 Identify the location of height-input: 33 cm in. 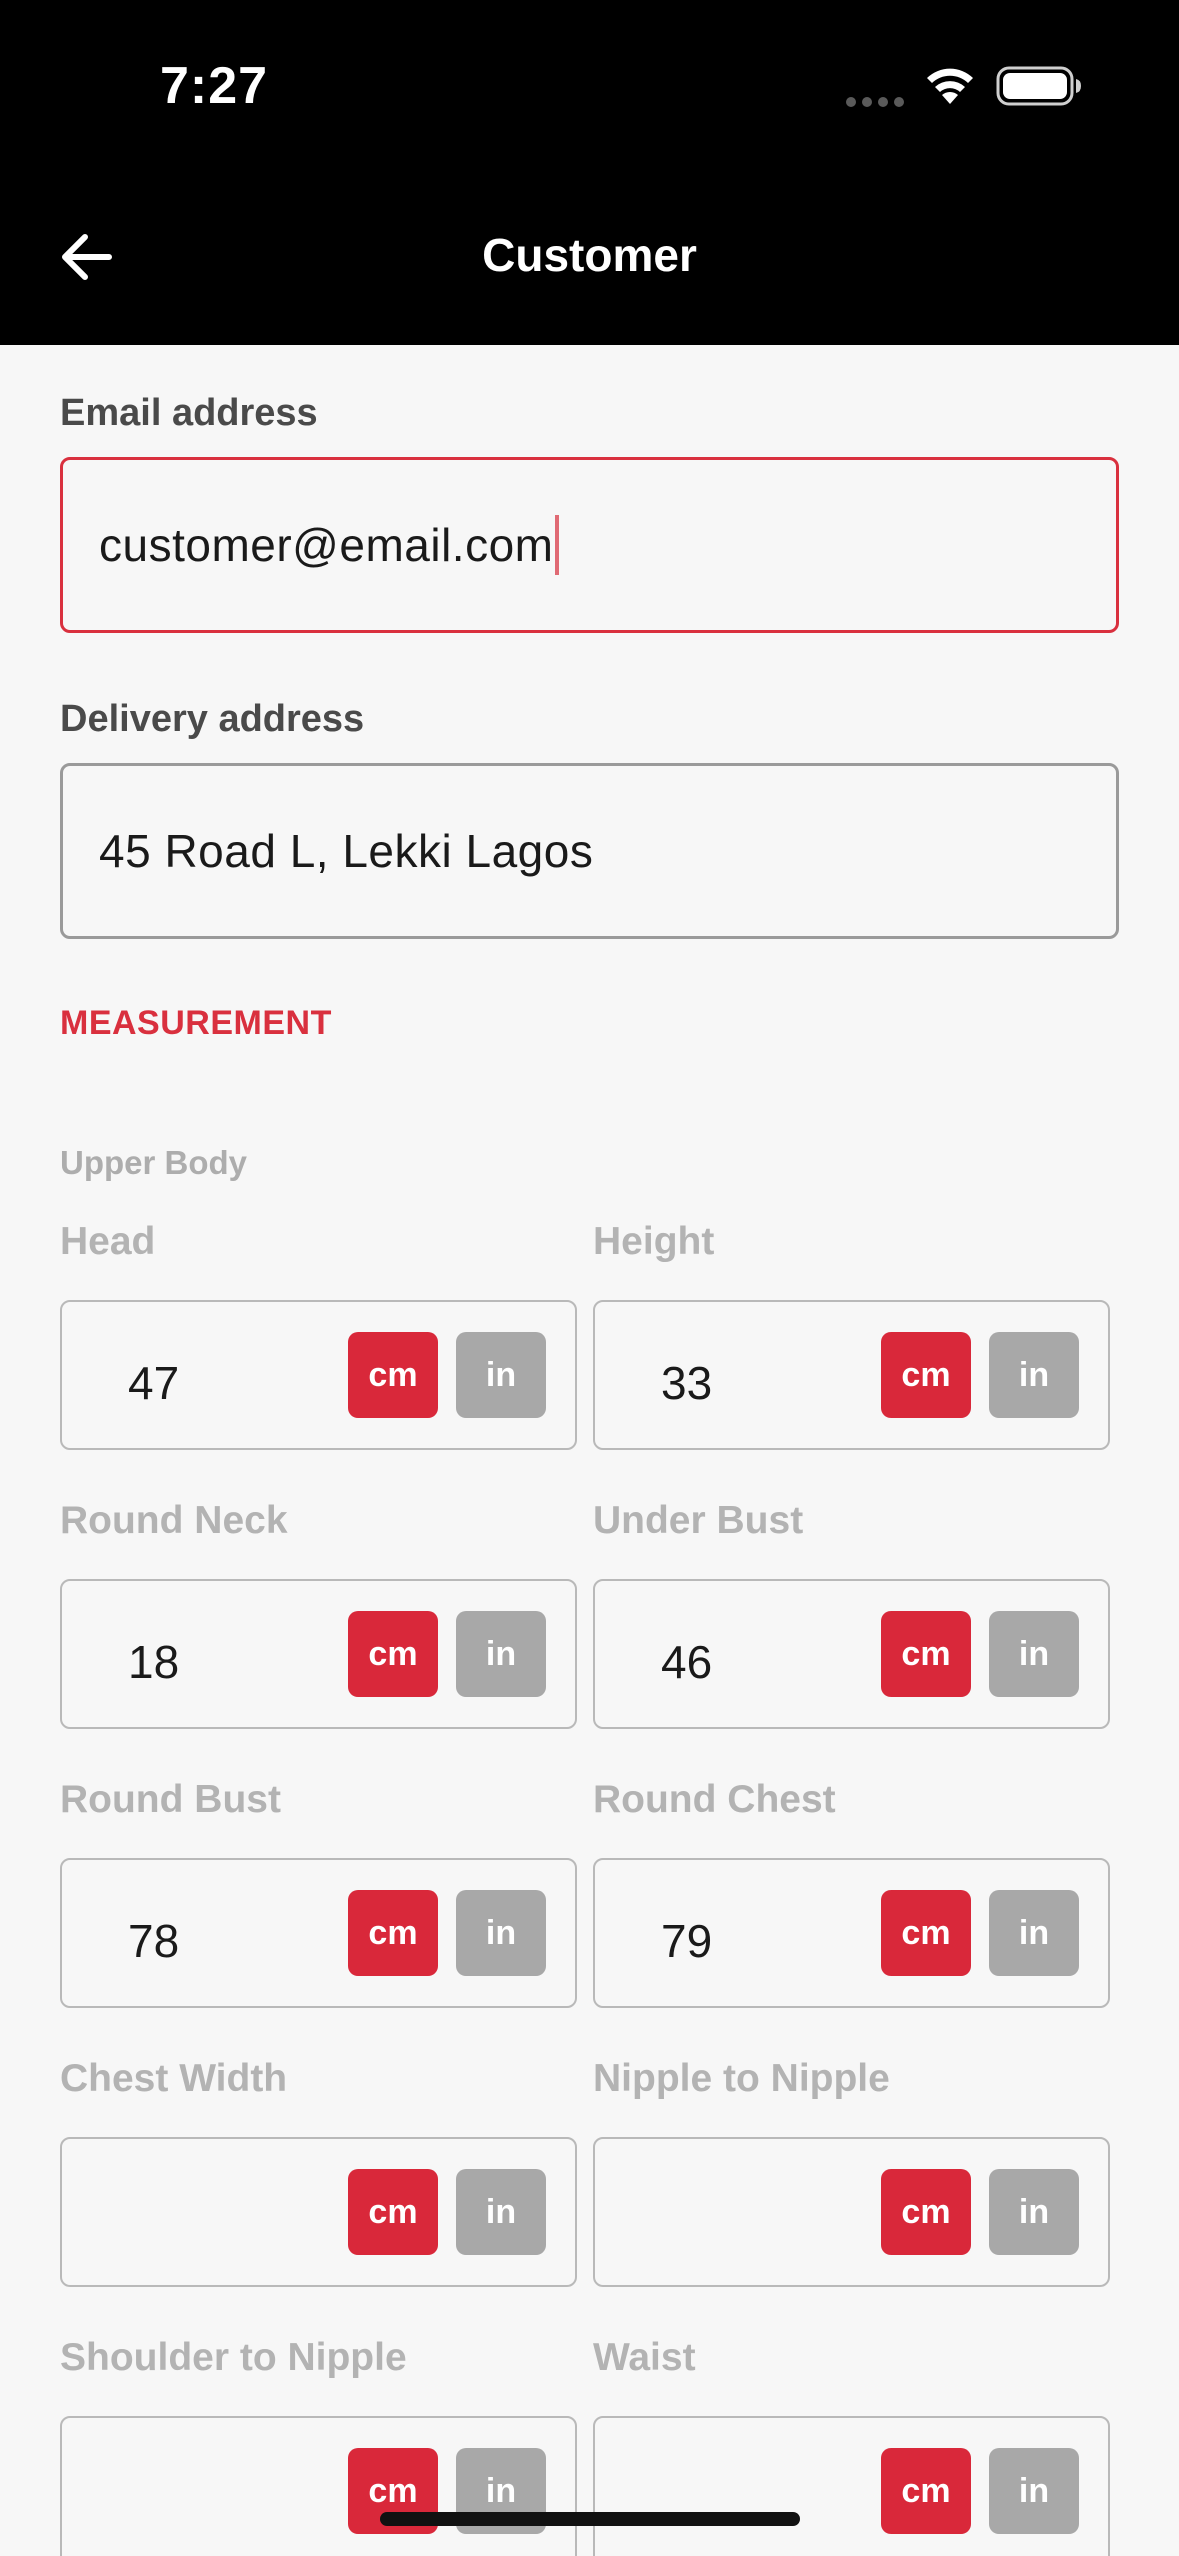
(851, 1375).